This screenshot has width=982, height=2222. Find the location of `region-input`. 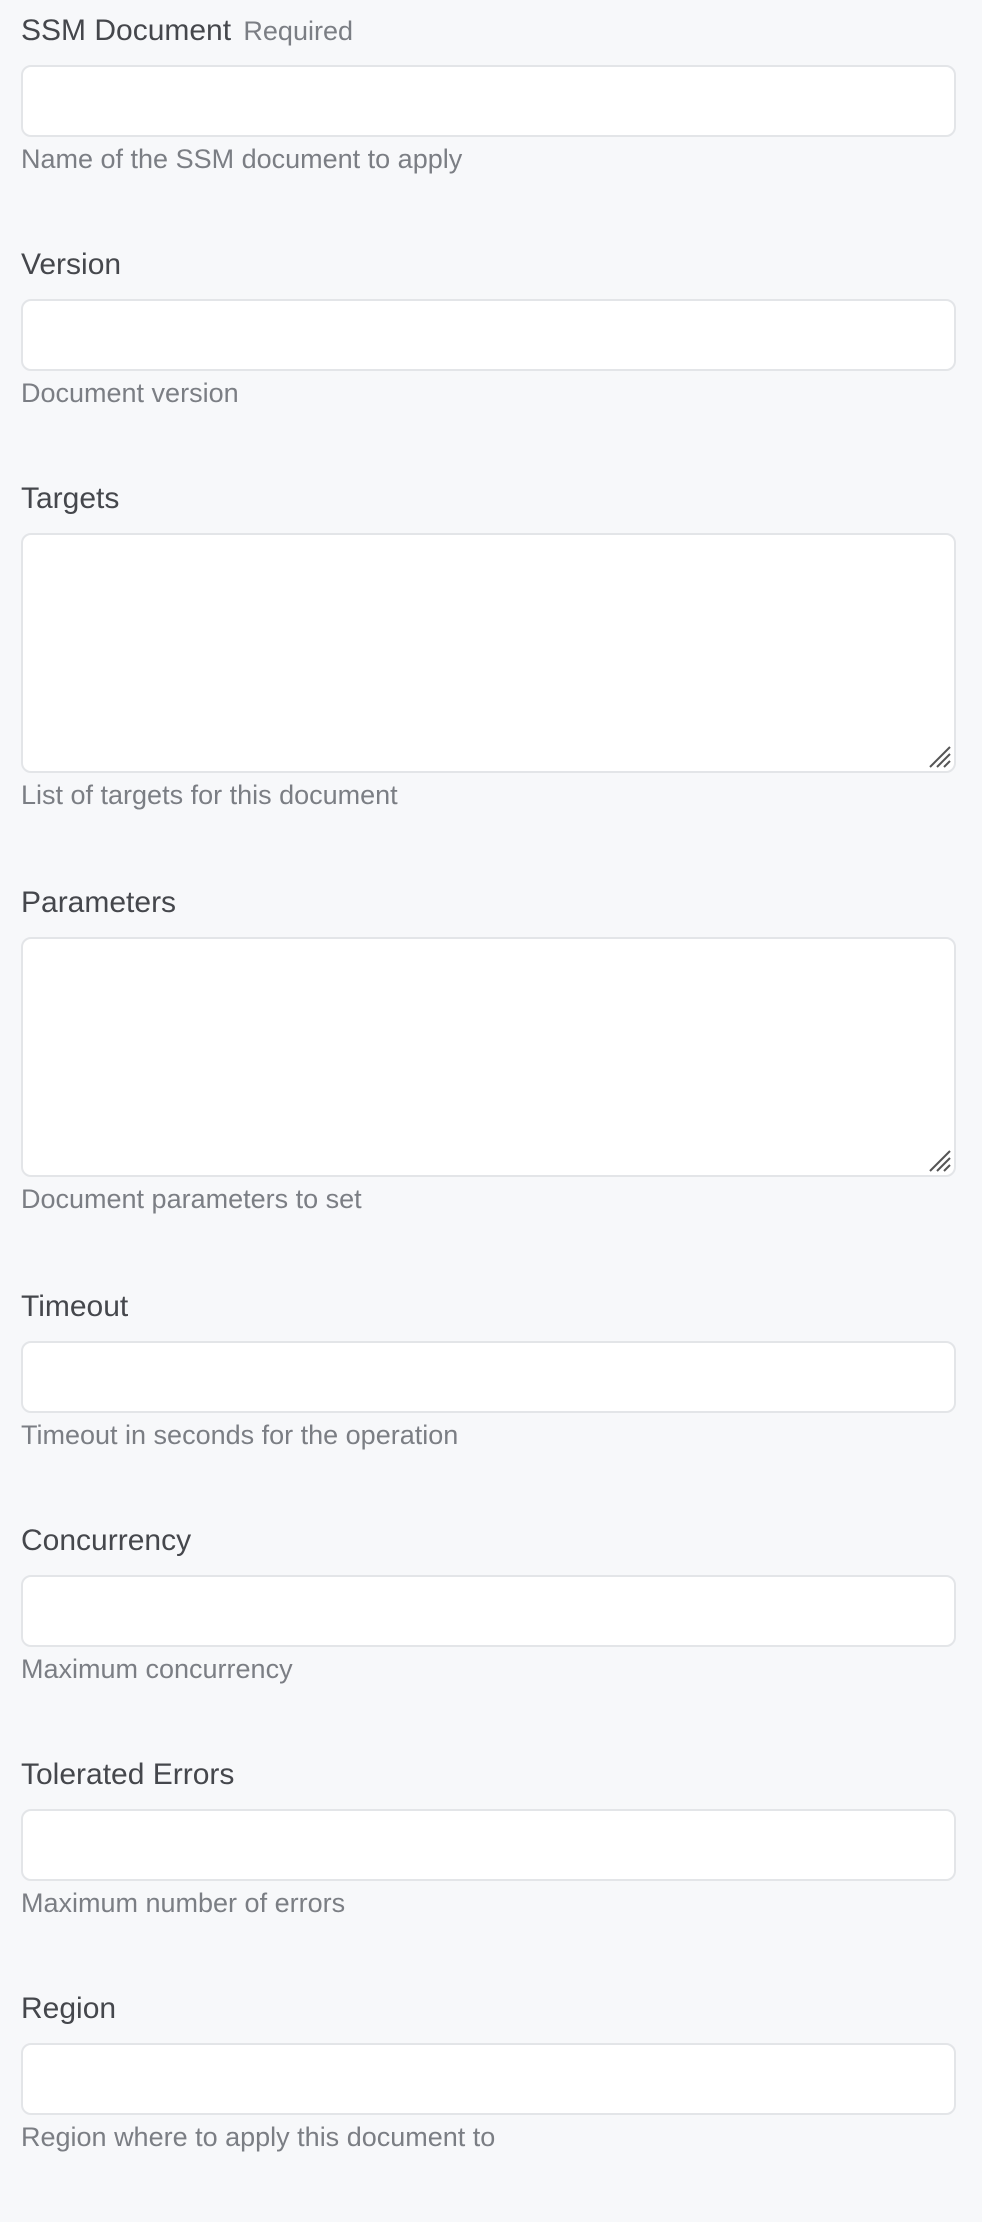

region-input is located at coordinates (488, 2079).